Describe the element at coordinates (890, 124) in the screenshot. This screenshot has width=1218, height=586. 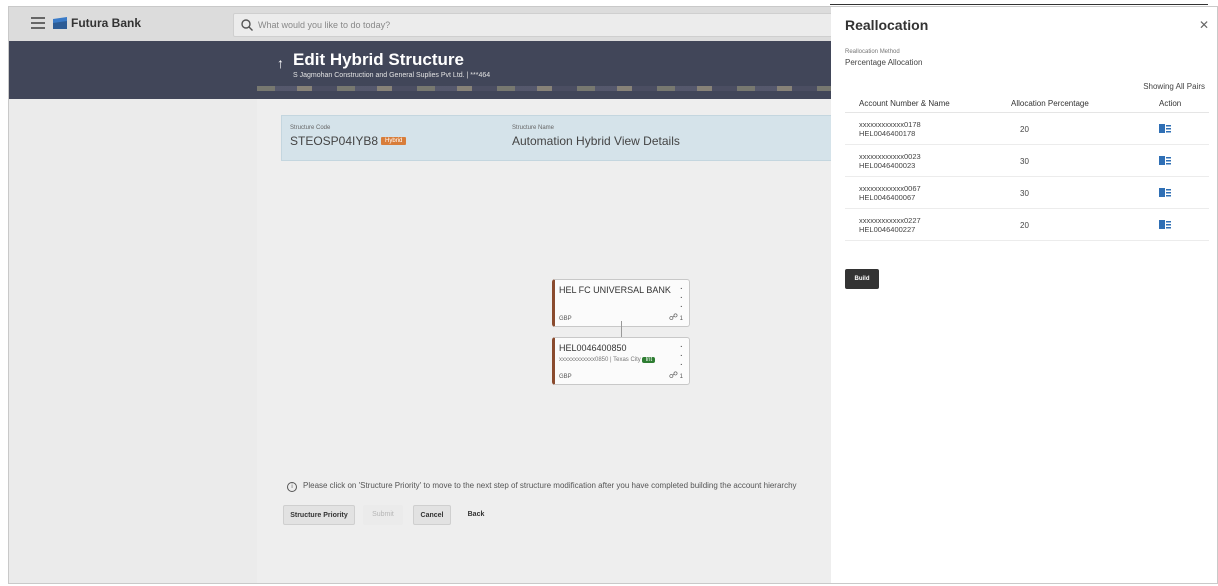
I see `account-number: xxxxxxxxxxxx0178` at that location.